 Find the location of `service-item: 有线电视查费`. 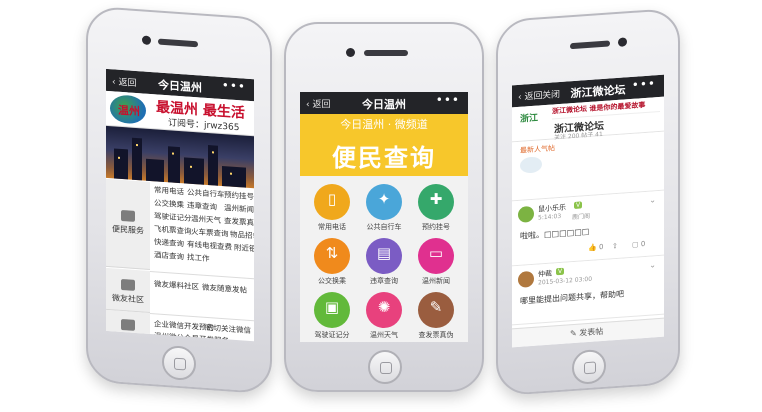

service-item: 有线电视查费 is located at coordinates (209, 246).